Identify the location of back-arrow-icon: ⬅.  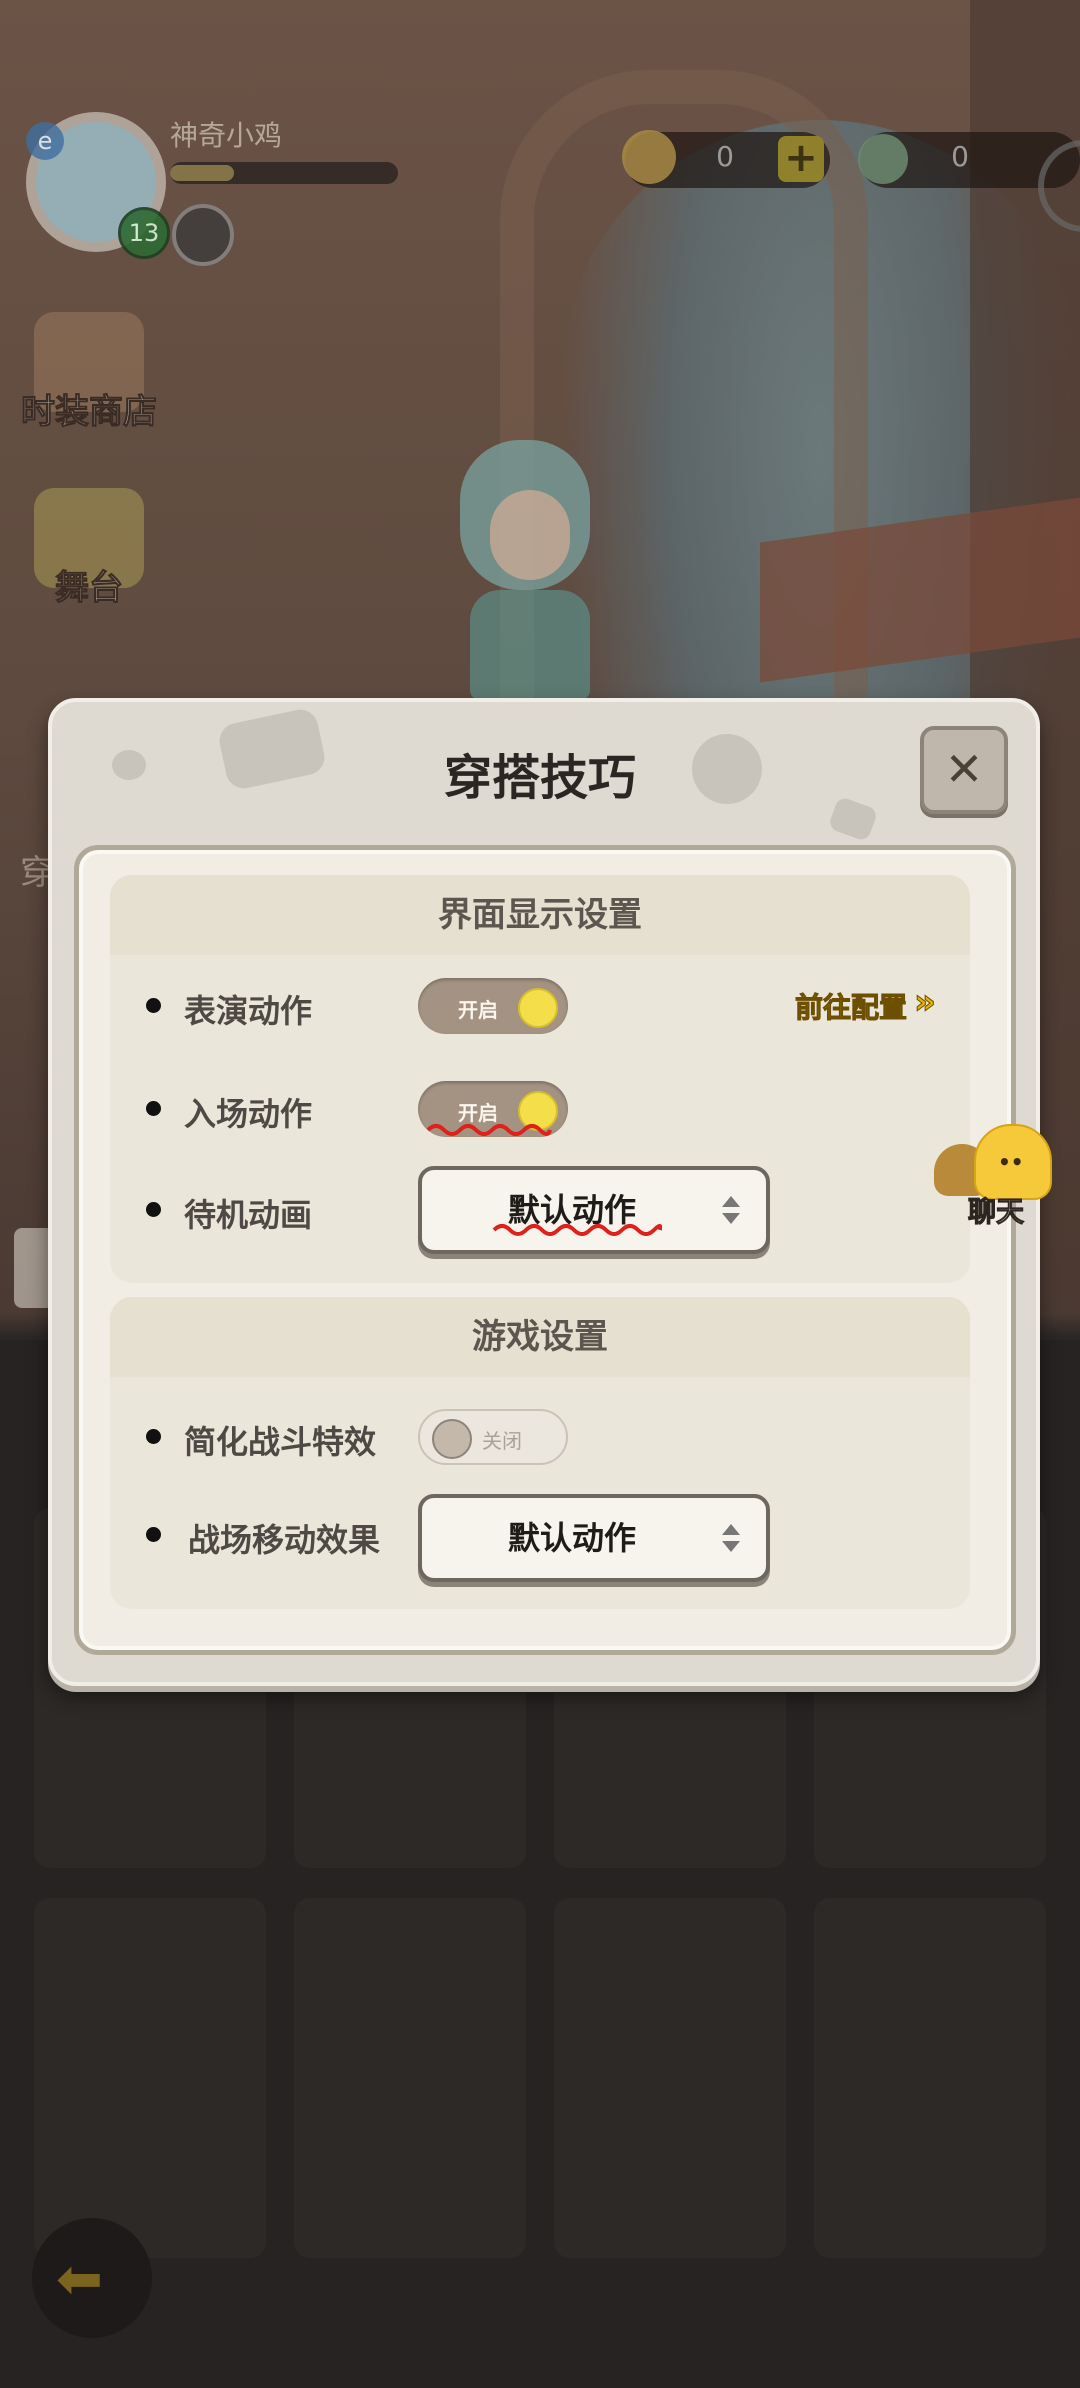
(79, 2279).